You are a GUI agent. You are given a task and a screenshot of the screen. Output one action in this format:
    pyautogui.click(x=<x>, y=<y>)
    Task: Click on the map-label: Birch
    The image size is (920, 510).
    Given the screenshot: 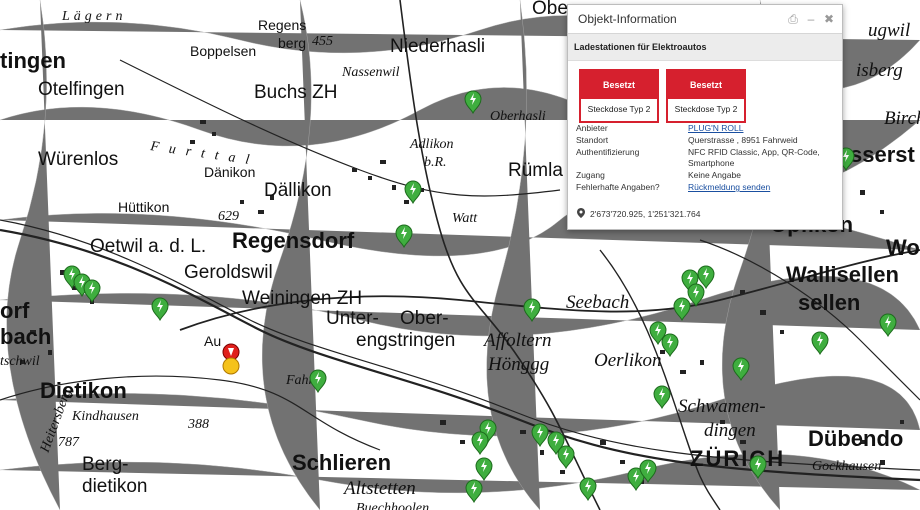 What is the action you would take?
    pyautogui.click(x=902, y=118)
    